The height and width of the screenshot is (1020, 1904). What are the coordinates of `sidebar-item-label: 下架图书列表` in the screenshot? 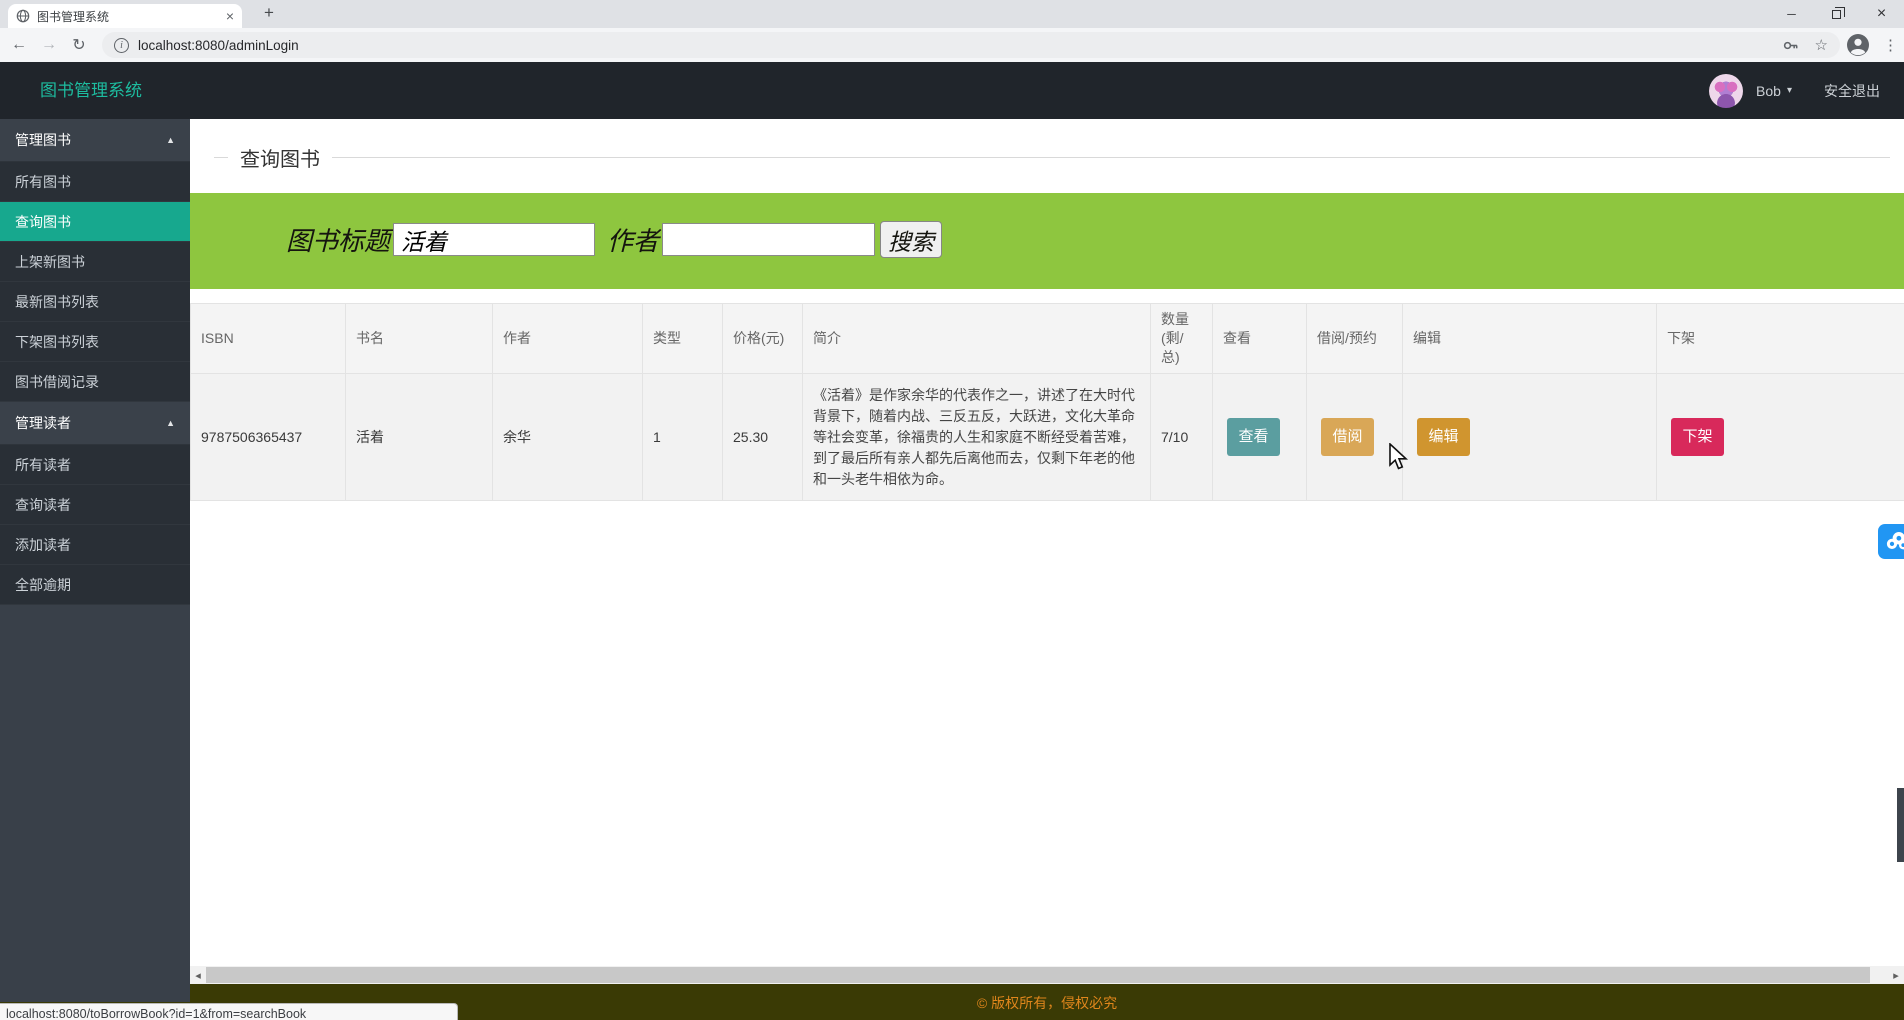 It's located at (57, 341).